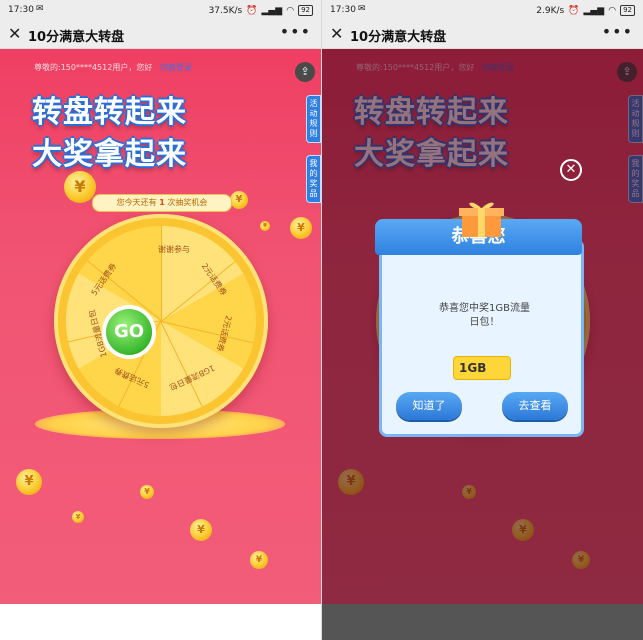 This screenshot has height=640, width=643. I want to click on status-bar: 17:30 ✉ 2.9K/s ⏰ ▂▄▆ ◠ 92, so click(482, 10).